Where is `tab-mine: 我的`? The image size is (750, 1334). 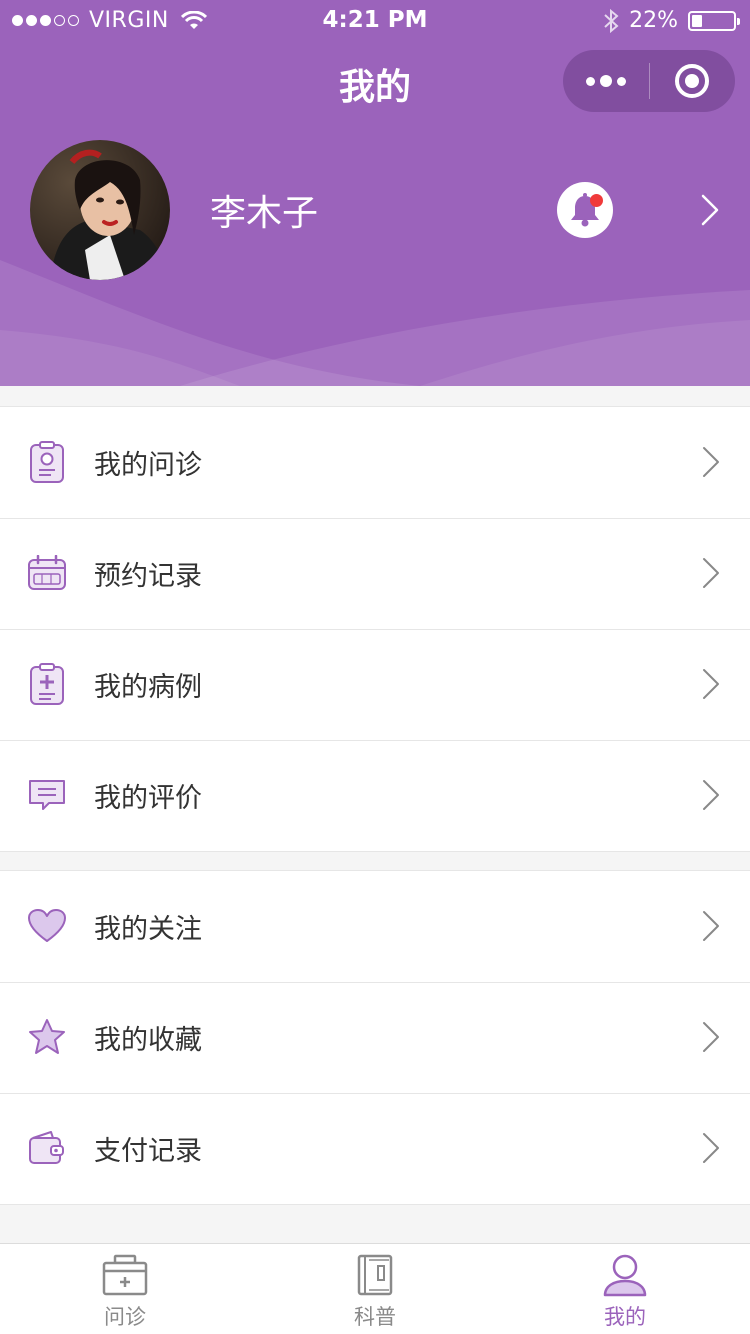
tab-mine: 我的 is located at coordinates (625, 1289).